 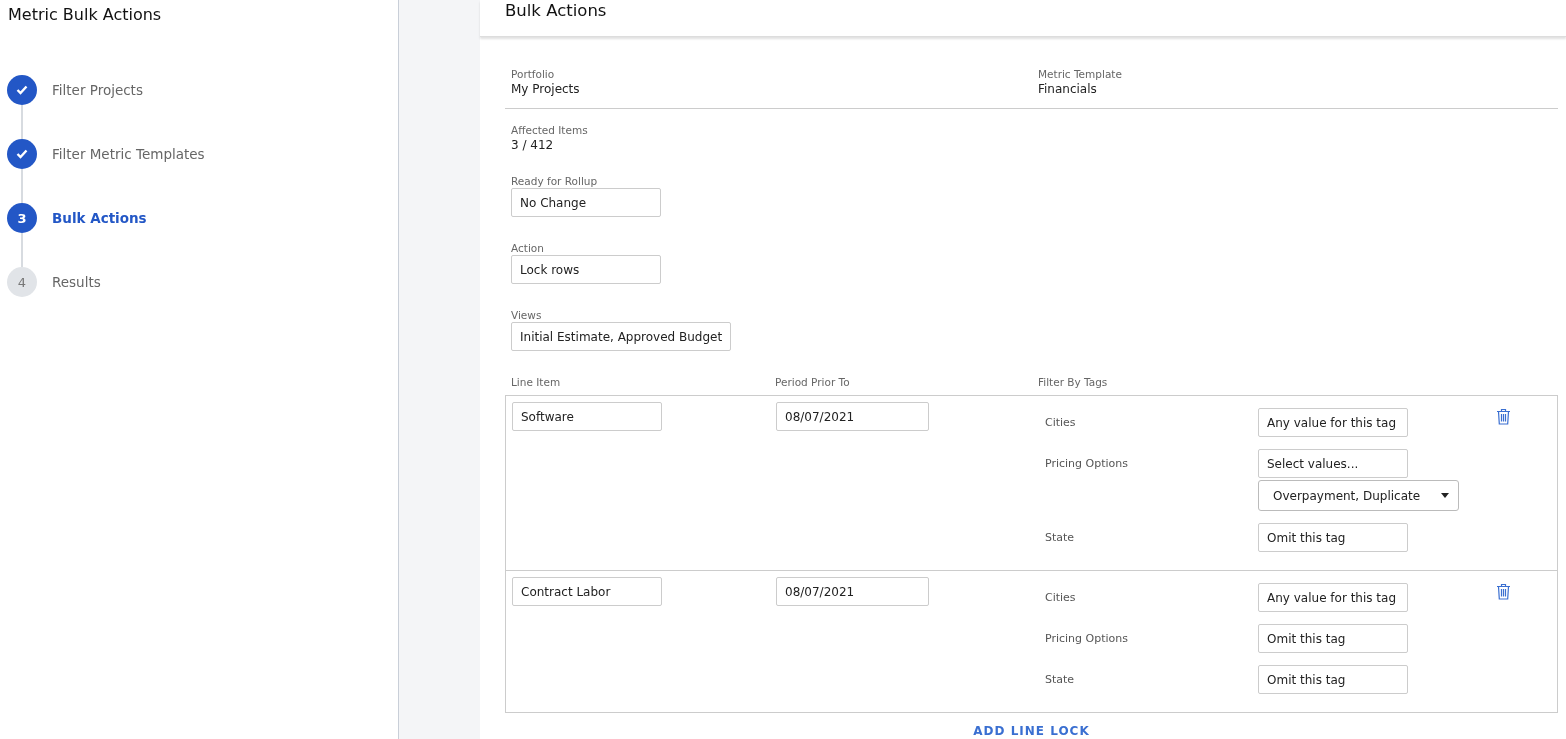 What do you see at coordinates (528, 248) in the screenshot?
I see `field-label: Action` at bounding box center [528, 248].